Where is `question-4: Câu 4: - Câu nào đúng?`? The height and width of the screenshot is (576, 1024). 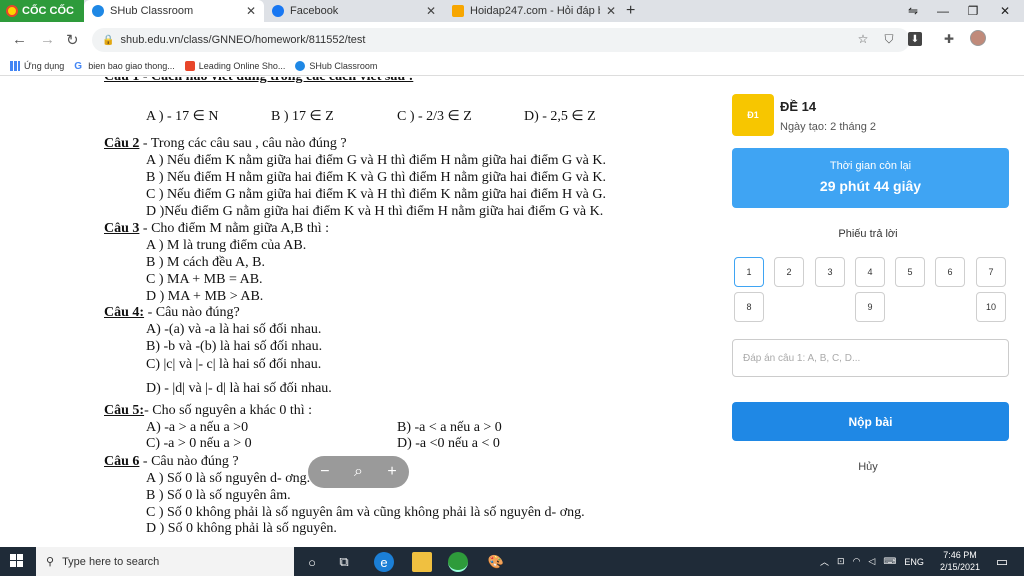 question-4: Câu 4: - Câu nào đúng? is located at coordinates (172, 313).